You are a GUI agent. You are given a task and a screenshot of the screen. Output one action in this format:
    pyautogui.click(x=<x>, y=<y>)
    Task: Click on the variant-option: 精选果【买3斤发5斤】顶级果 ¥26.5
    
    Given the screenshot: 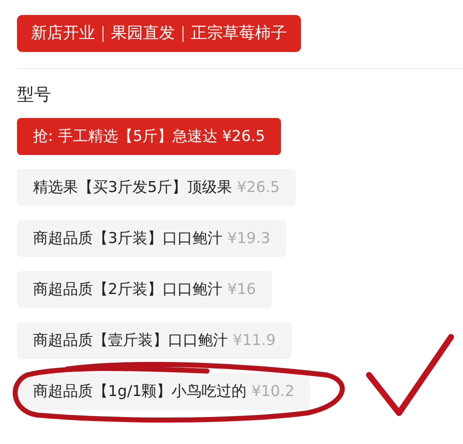 What is the action you would take?
    pyautogui.click(x=156, y=187)
    